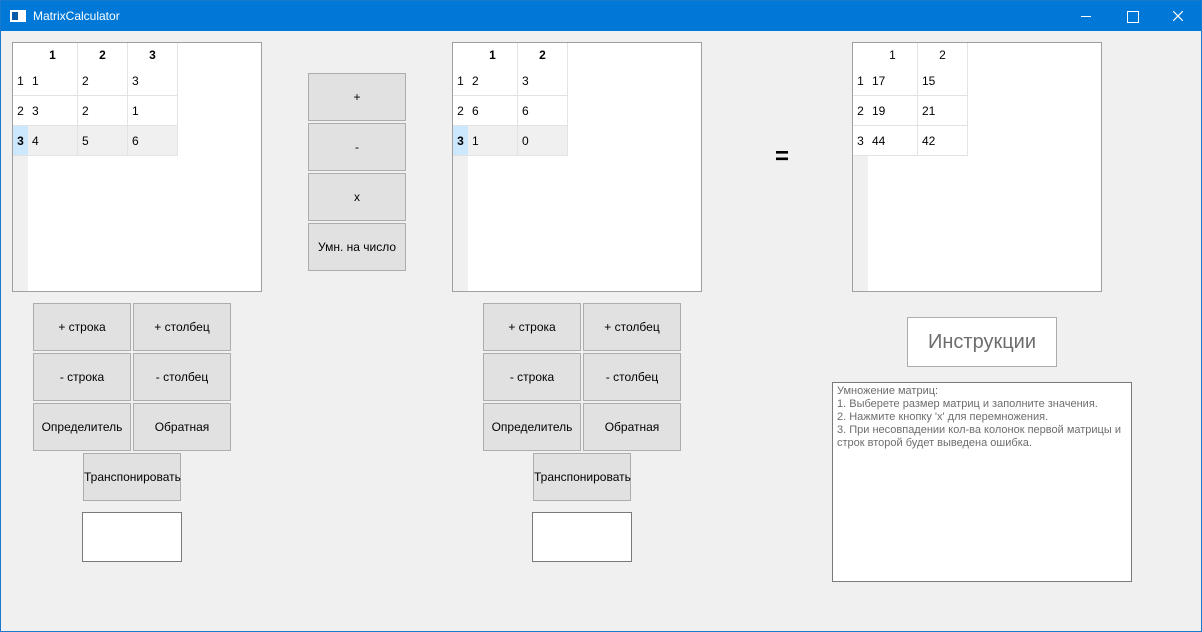 Image resolution: width=1202 pixels, height=632 pixels. What do you see at coordinates (543, 141) in the screenshot?
I see `matrix-cell: 0` at bounding box center [543, 141].